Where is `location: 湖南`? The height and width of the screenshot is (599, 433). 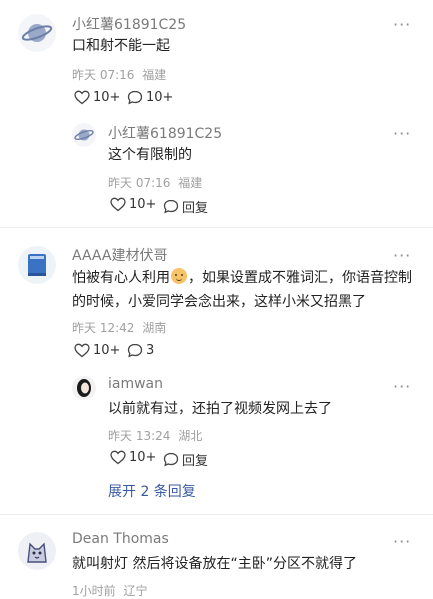
location: 湖南 is located at coordinates (154, 328).